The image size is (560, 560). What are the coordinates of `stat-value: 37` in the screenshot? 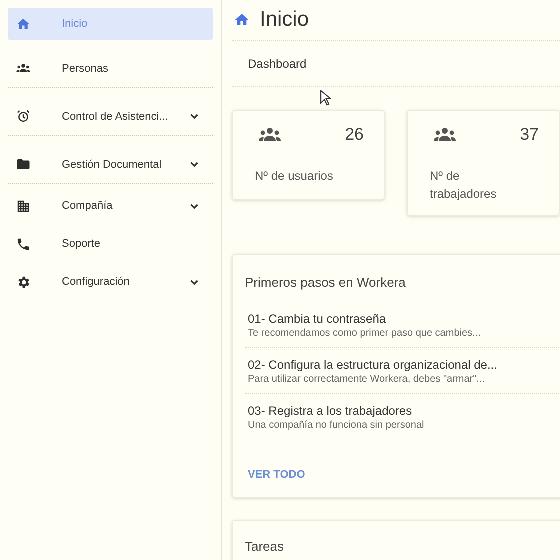 It's located at (529, 135).